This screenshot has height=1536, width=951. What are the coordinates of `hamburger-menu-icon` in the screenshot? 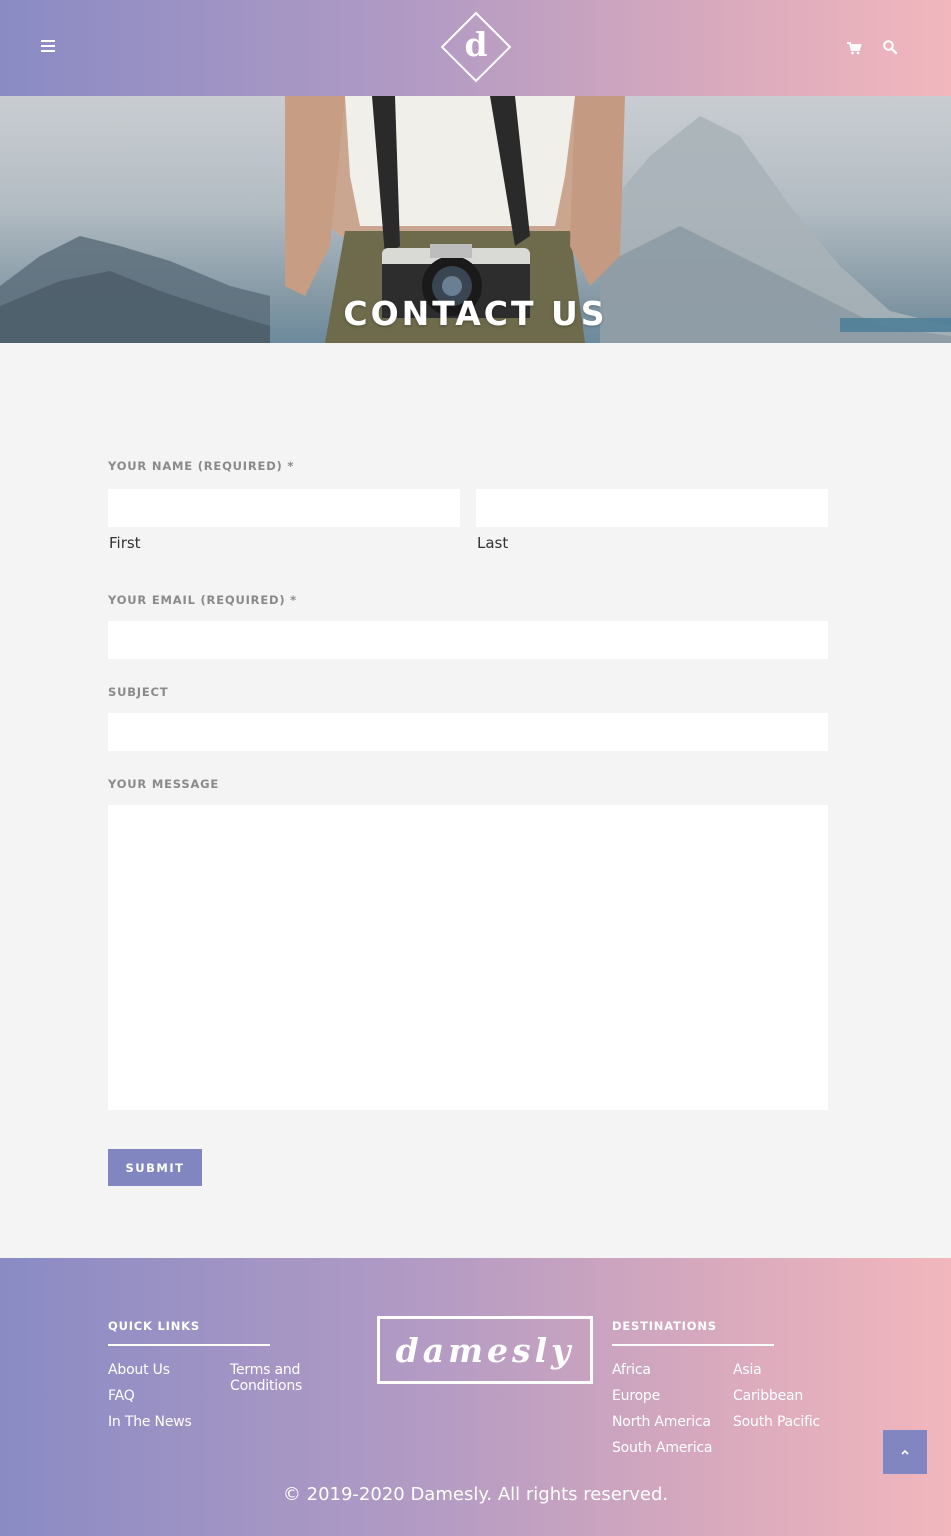 It's located at (48, 47).